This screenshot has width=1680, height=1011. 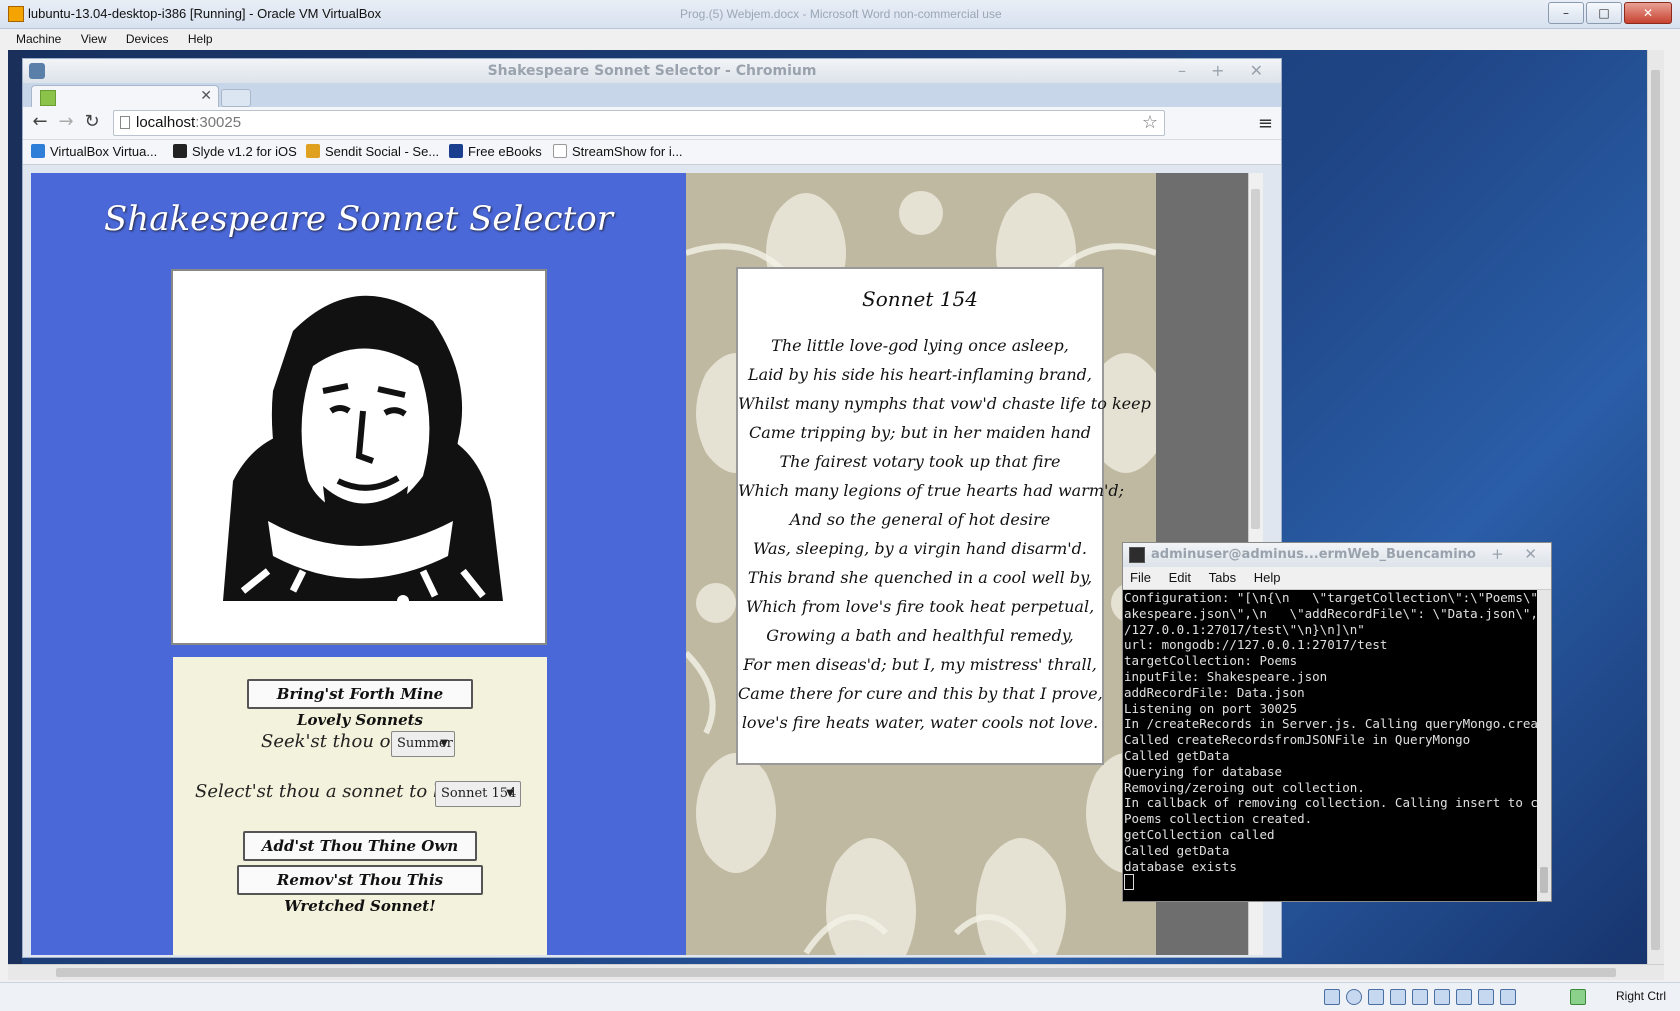 I want to click on terminal-line: Listening on port 30025, so click(x=1211, y=708).